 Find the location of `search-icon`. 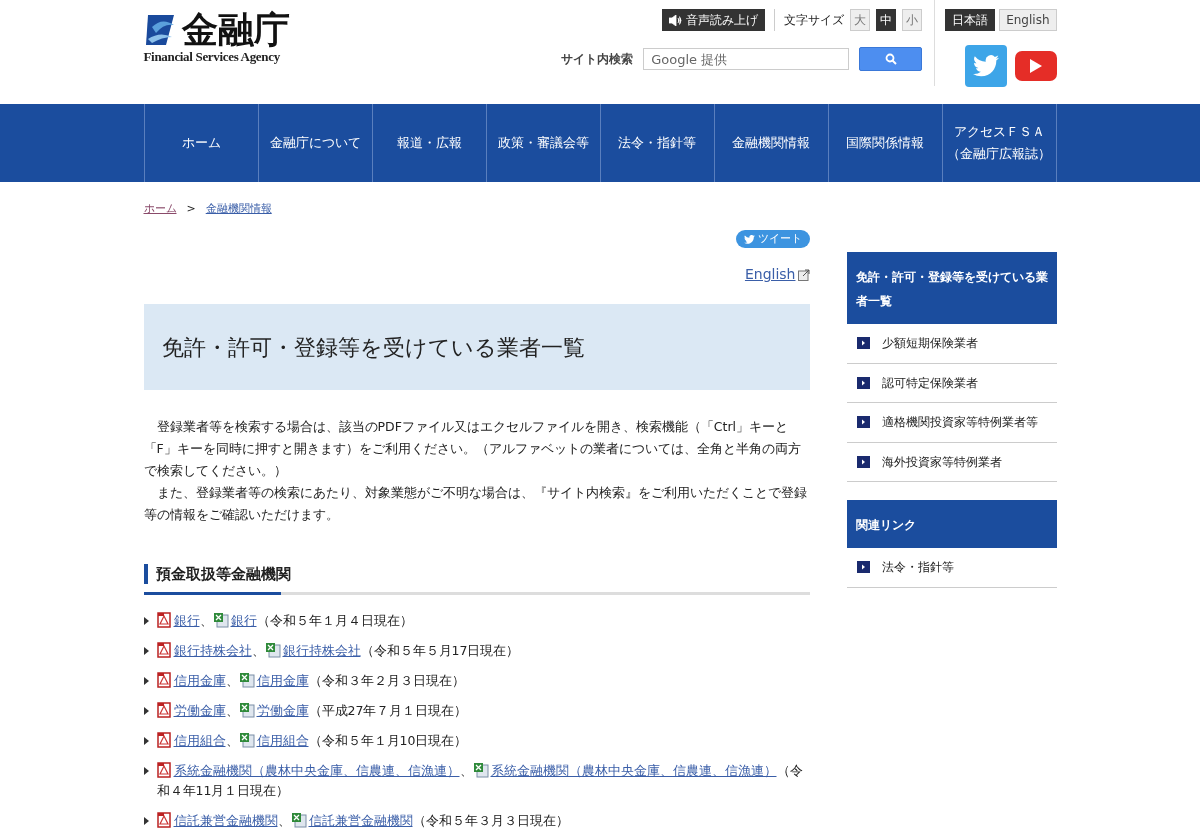

search-icon is located at coordinates (890, 59).